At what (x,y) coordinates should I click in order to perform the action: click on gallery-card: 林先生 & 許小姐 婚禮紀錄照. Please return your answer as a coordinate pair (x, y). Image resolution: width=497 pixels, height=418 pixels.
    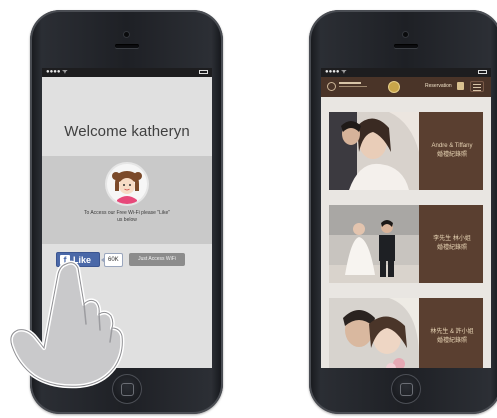
    Looking at the image, I should click on (406, 333).